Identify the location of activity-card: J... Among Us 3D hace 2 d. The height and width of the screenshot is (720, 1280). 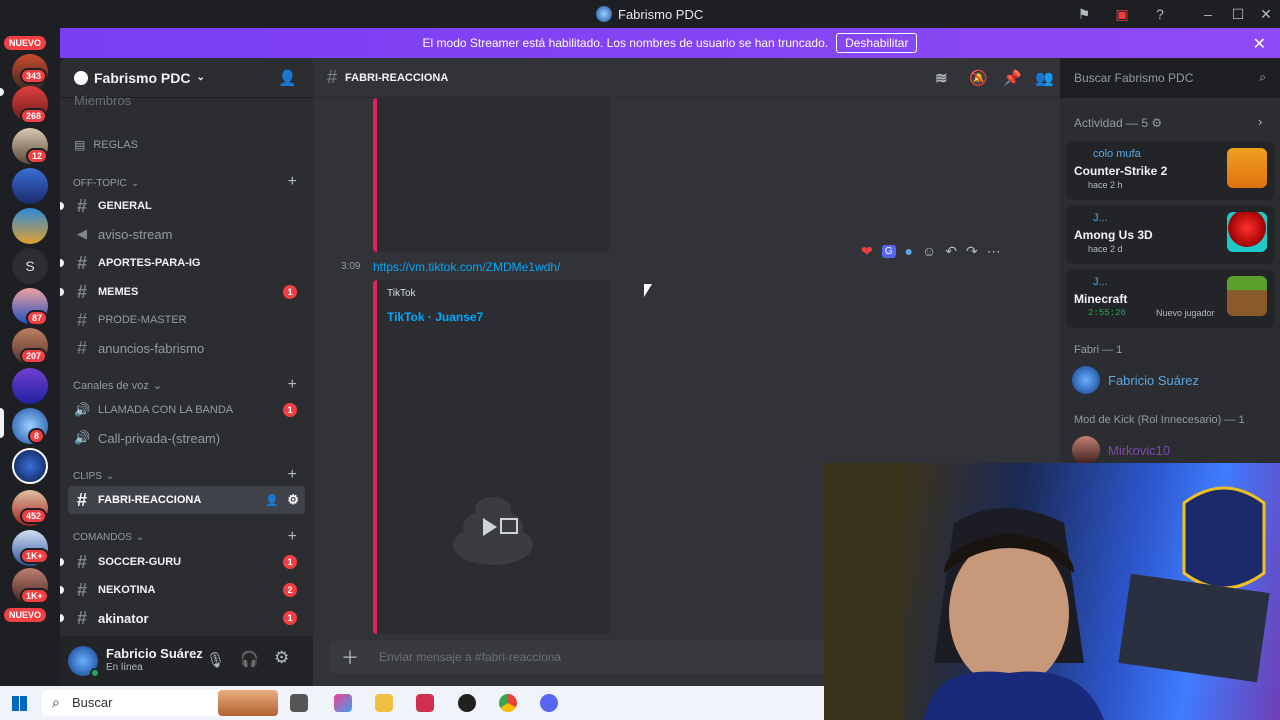
(1170, 235).